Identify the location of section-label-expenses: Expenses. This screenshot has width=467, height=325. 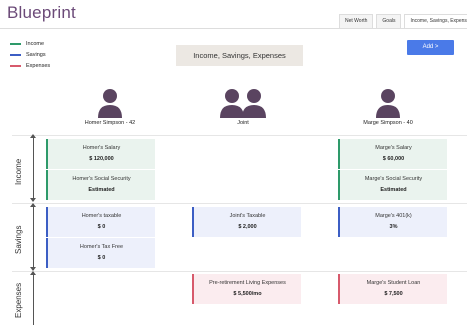
(18, 300).